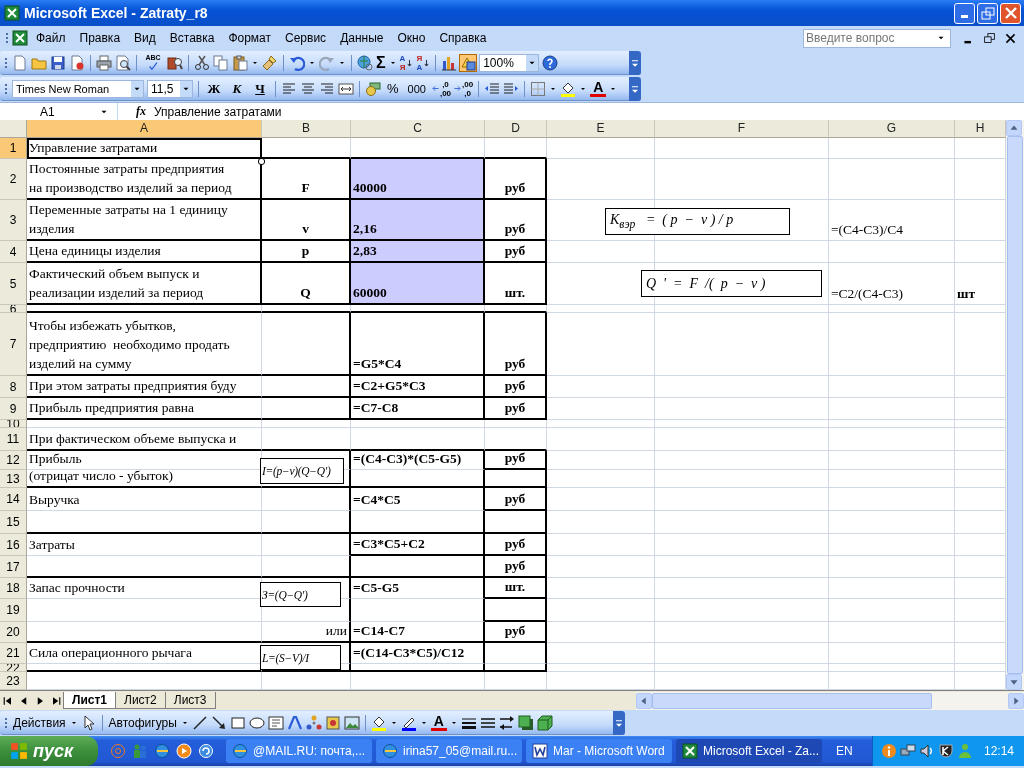 This screenshot has width=1024, height=768. Describe the element at coordinates (13, 479) in the screenshot. I see `row-header: 13` at that location.